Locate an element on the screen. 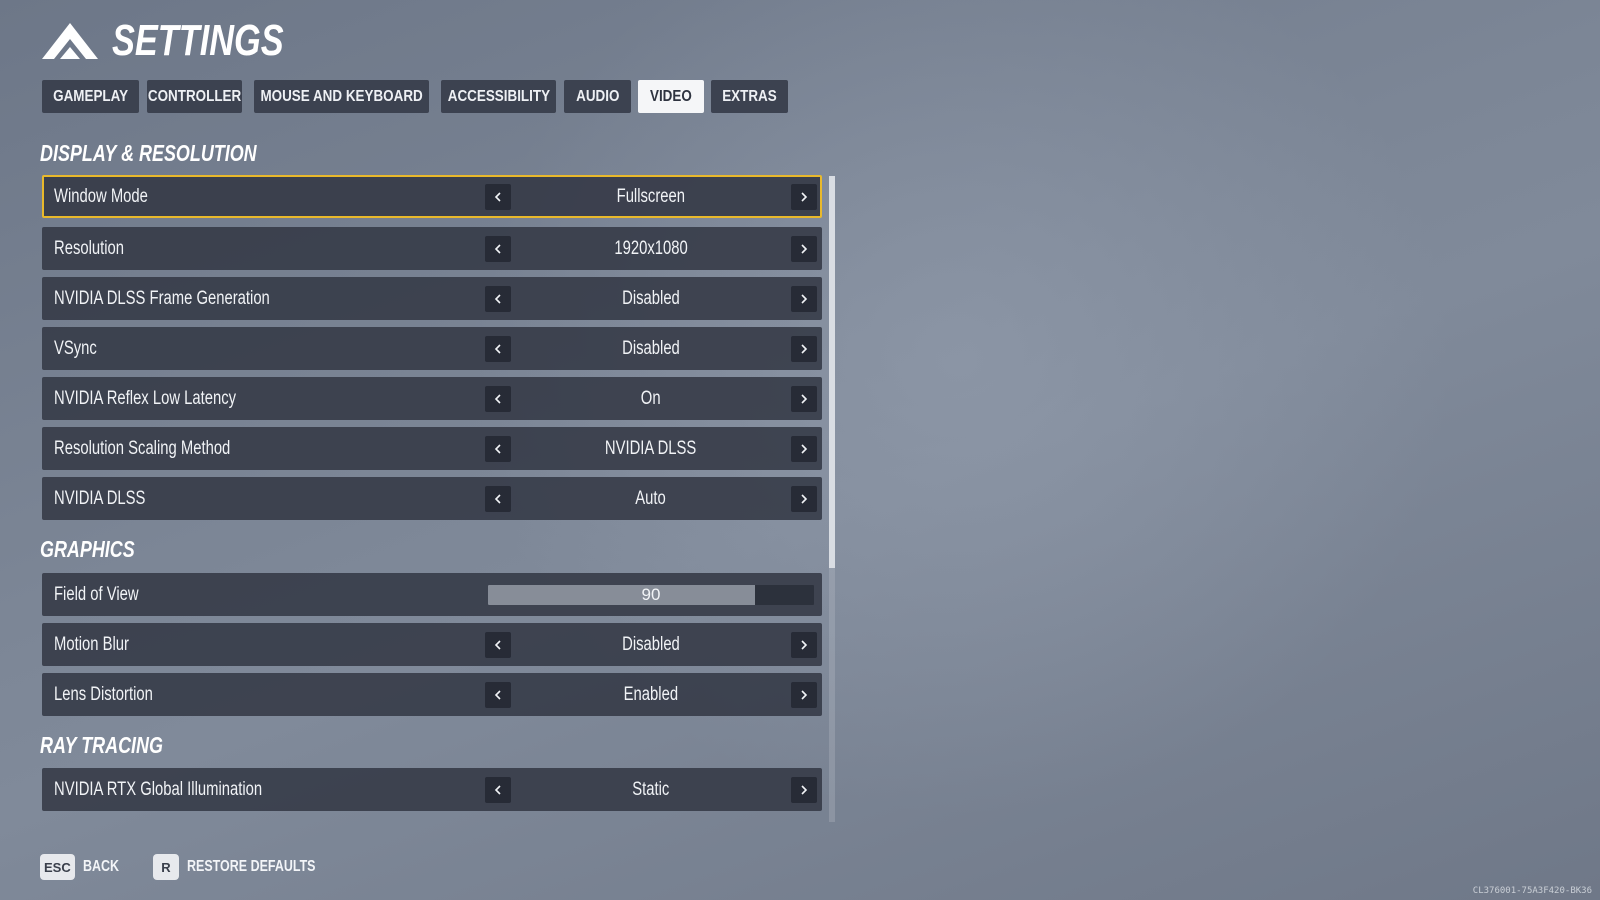 The image size is (1600, 900). setting-row-reflex-low-latency: NVIDIA Reflex Low Latency On is located at coordinates (432, 398).